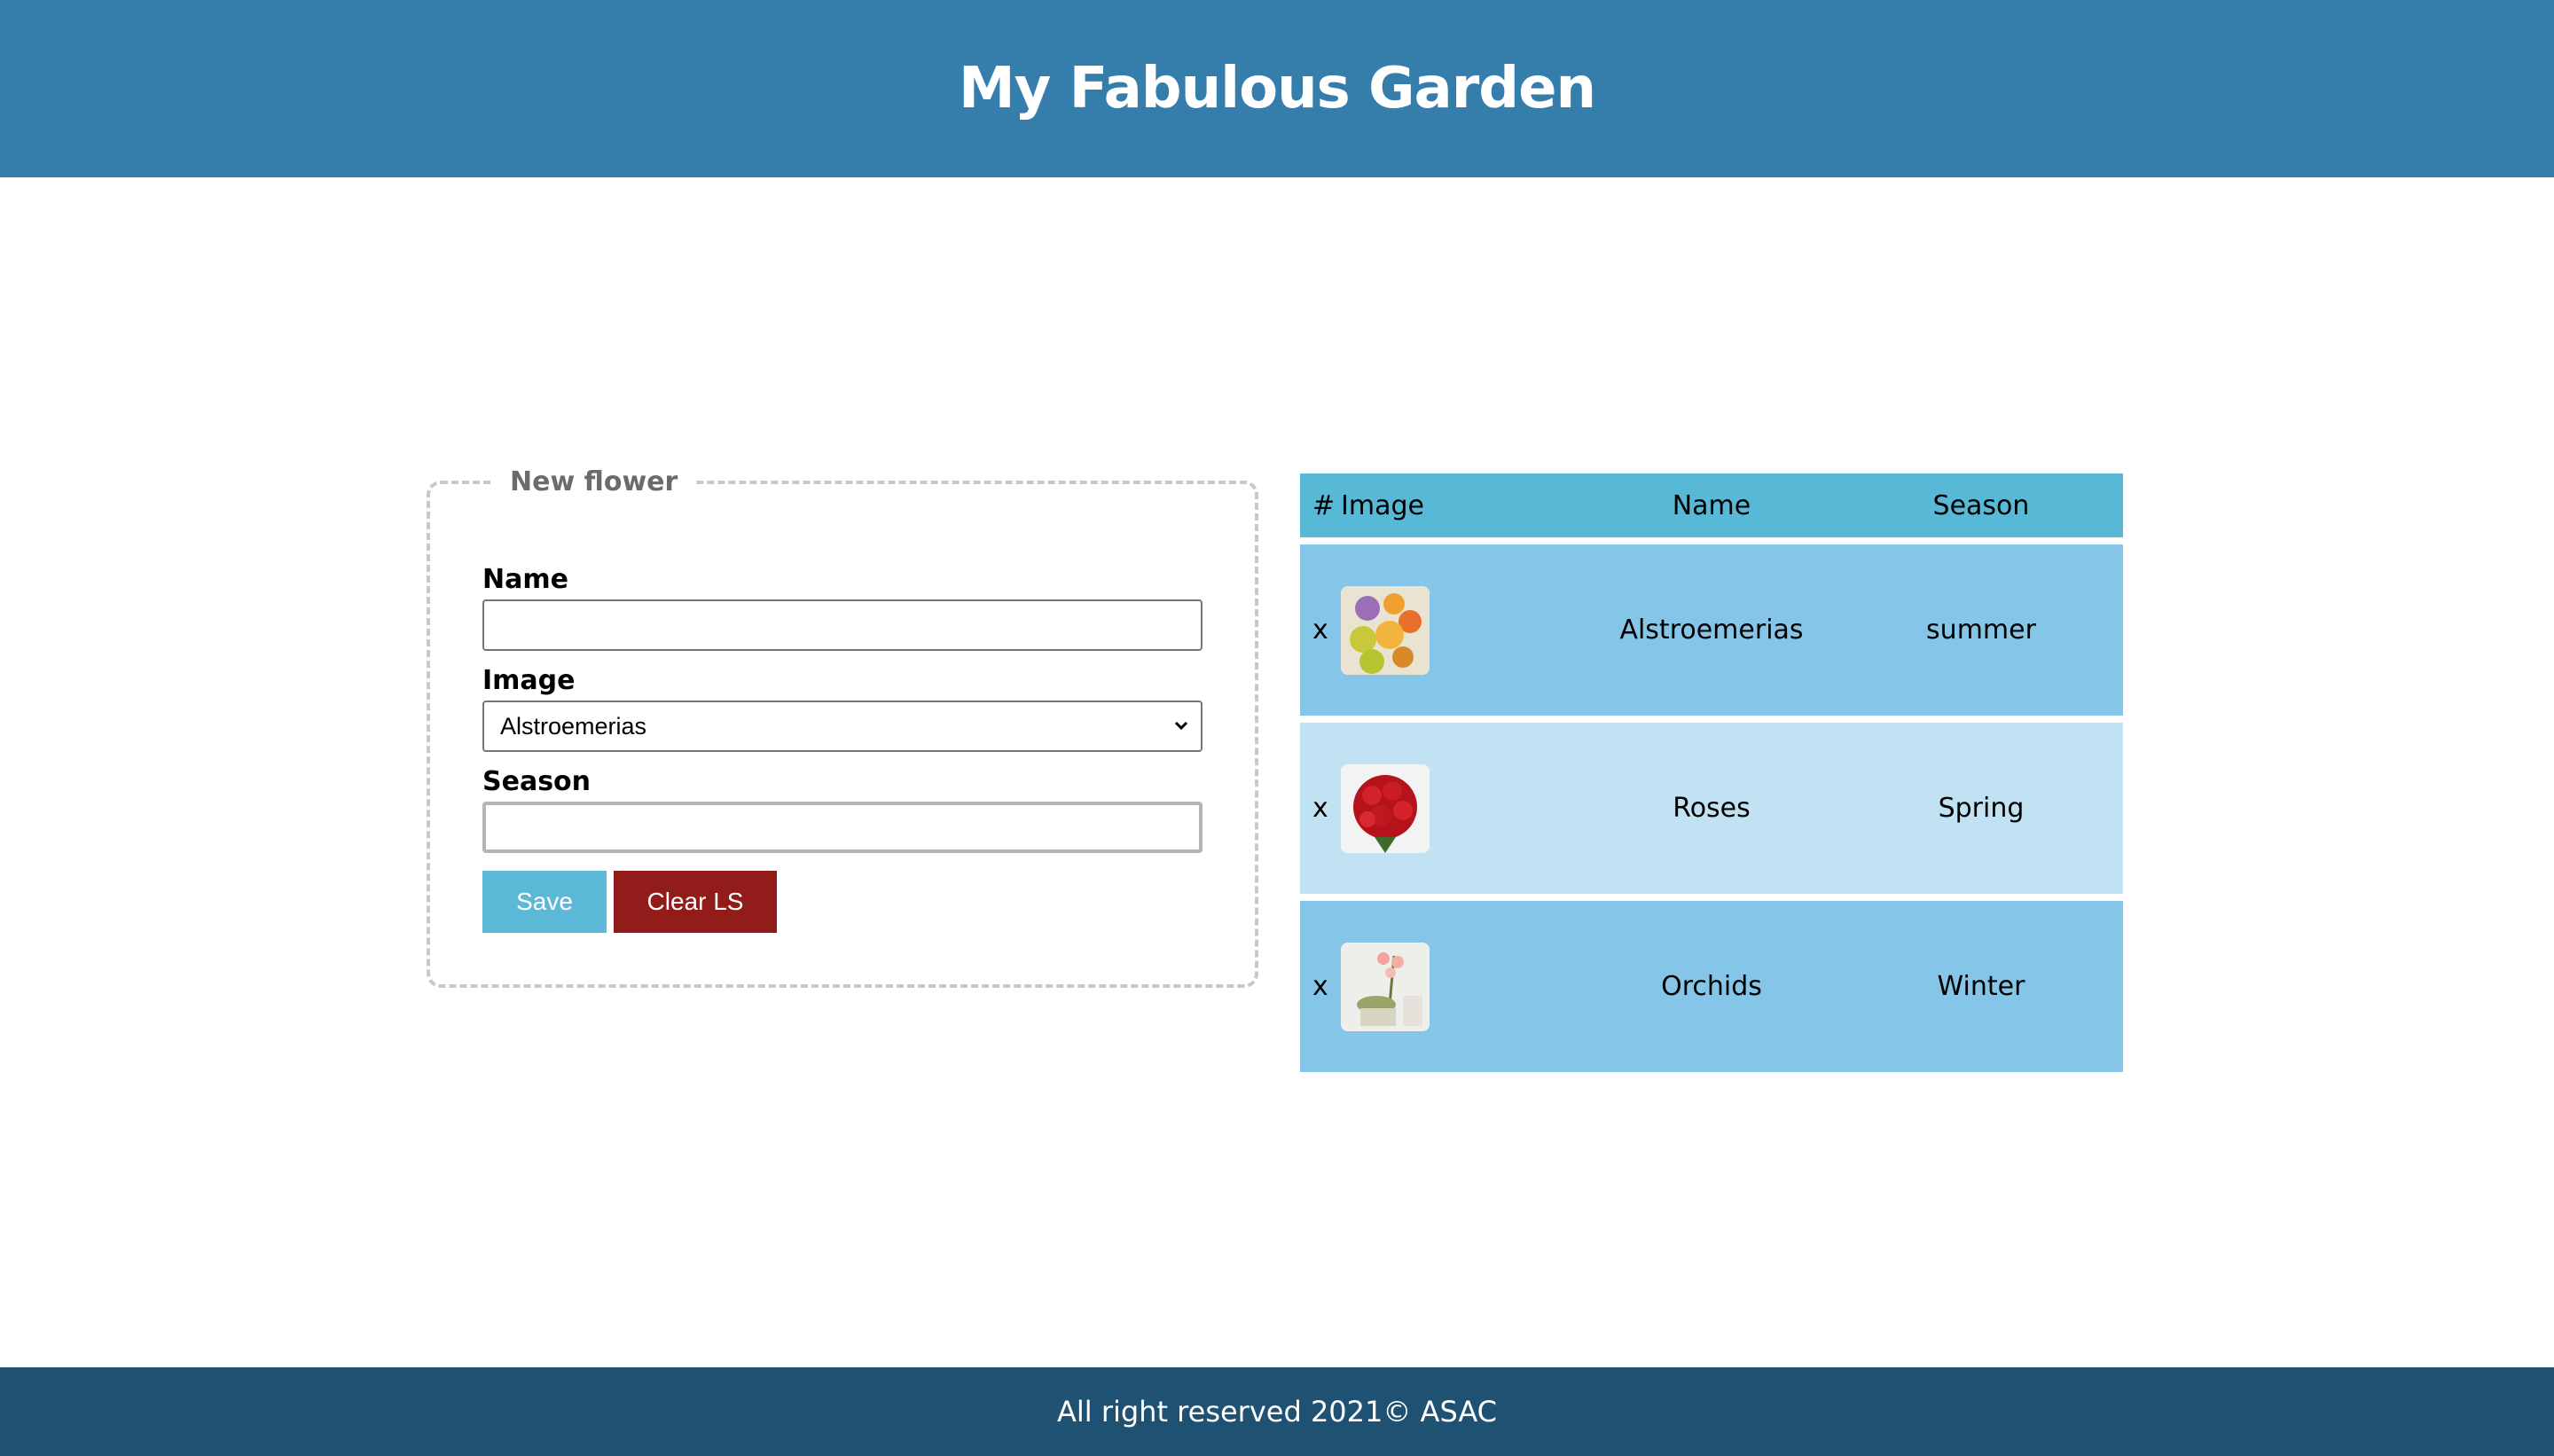  What do you see at coordinates (1981, 630) in the screenshot?
I see `flower-season: summer` at bounding box center [1981, 630].